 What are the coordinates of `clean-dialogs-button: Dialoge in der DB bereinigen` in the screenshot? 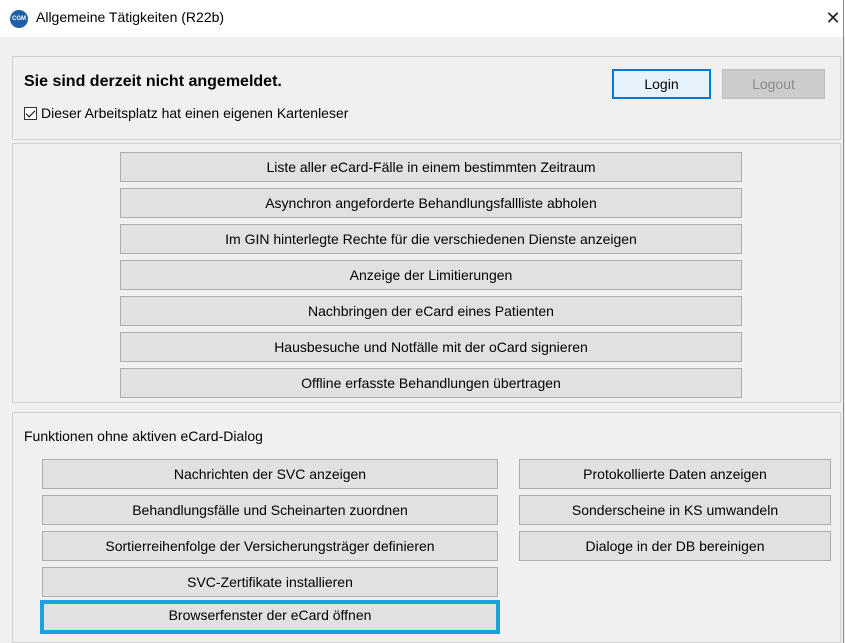 It's located at (675, 546).